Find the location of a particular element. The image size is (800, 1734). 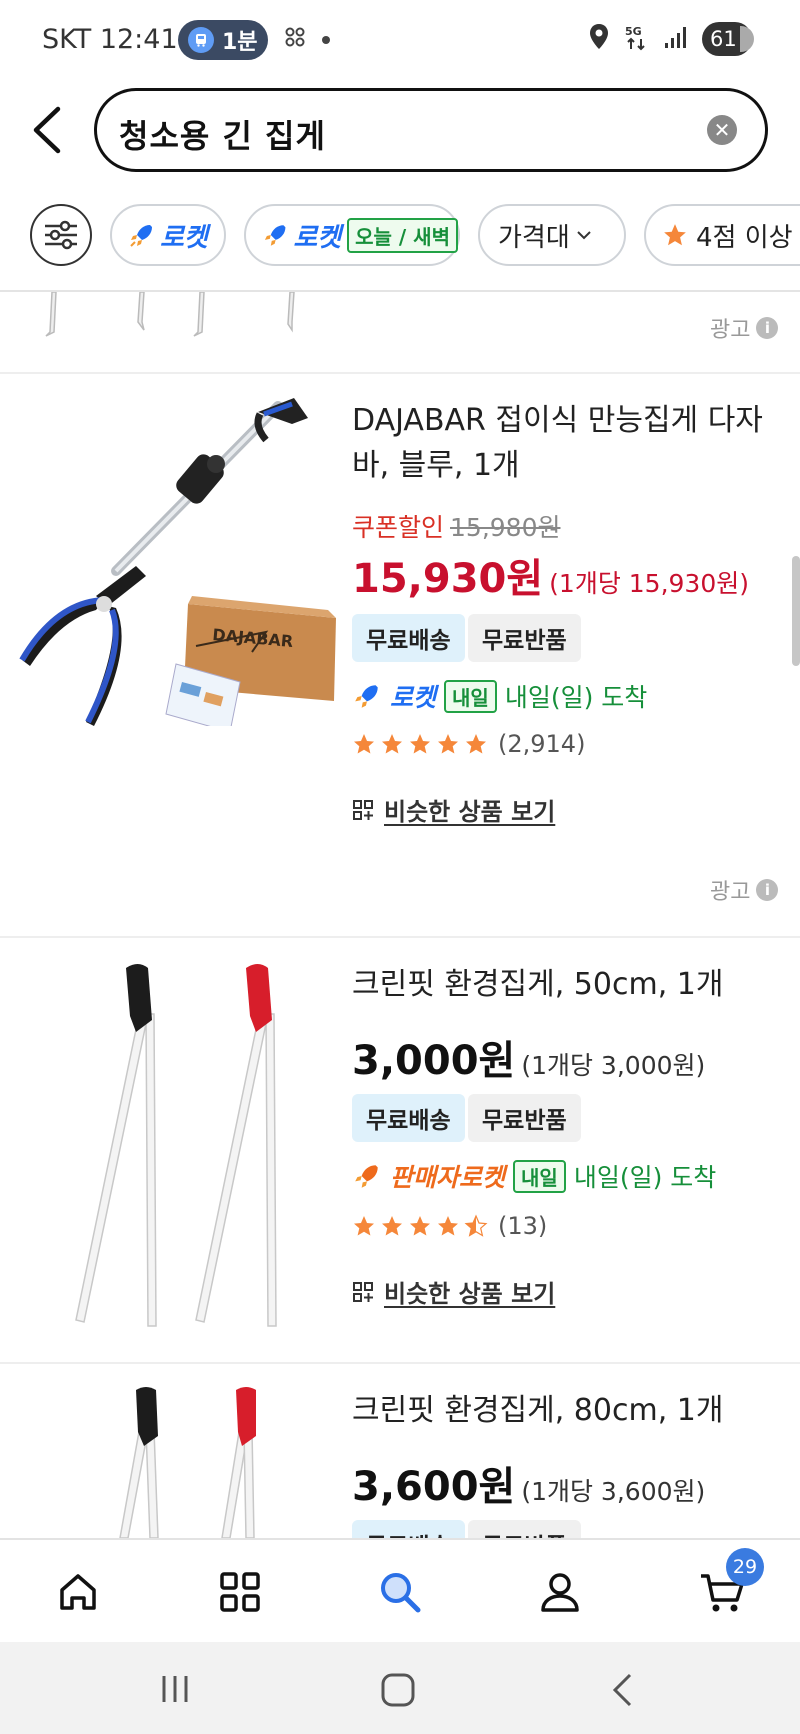

status-bar: SKT 12:41 1분 5G 61 is located at coordinates (400, 42).